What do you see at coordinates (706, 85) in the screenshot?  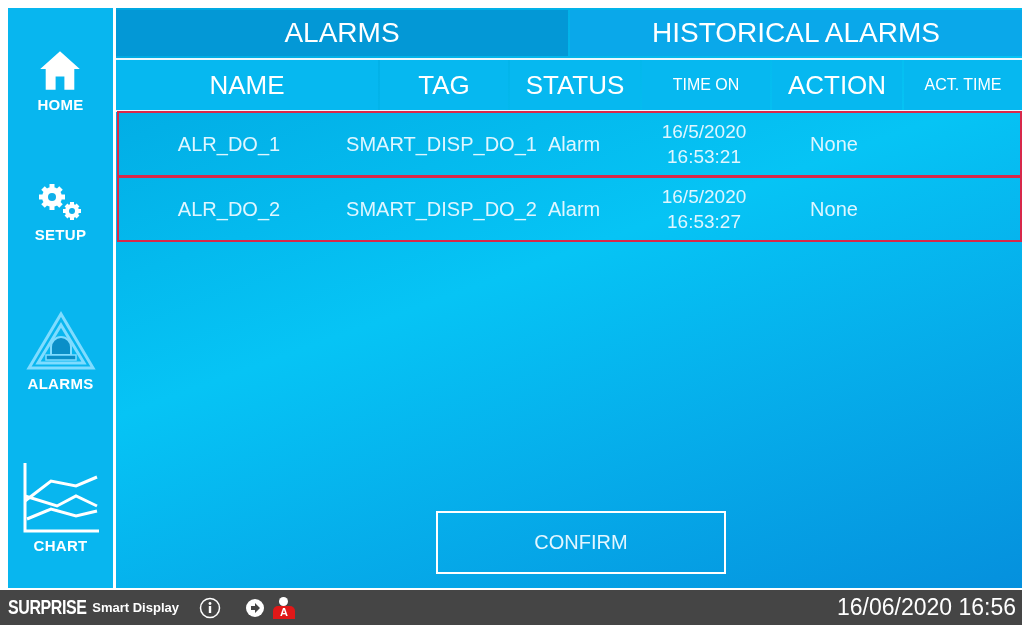 I see `column-header: TIME ON` at bounding box center [706, 85].